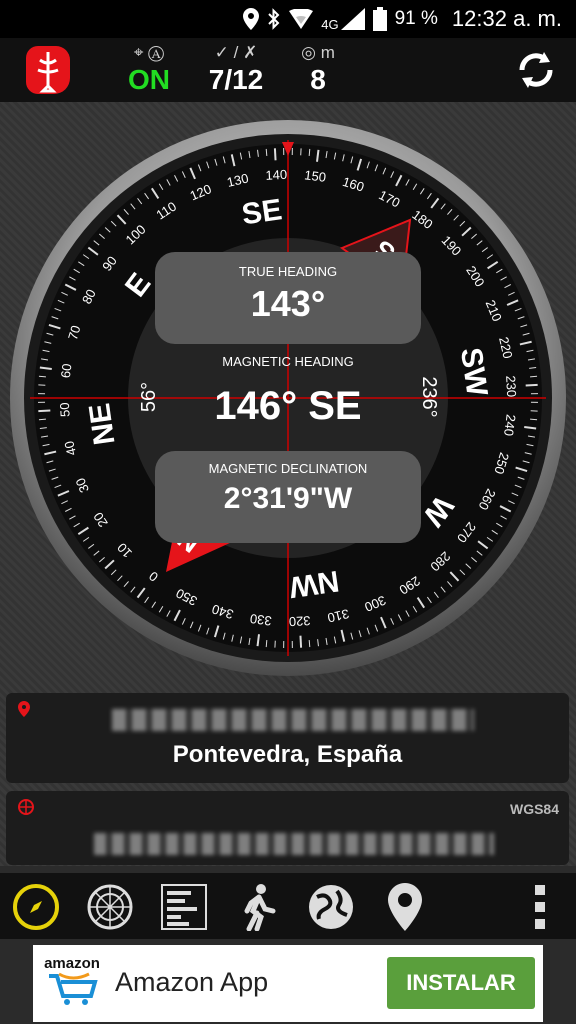 This screenshot has width=576, height=1024. What do you see at coordinates (327, 52) in the screenshot?
I see `accuracy-unit: m` at bounding box center [327, 52].